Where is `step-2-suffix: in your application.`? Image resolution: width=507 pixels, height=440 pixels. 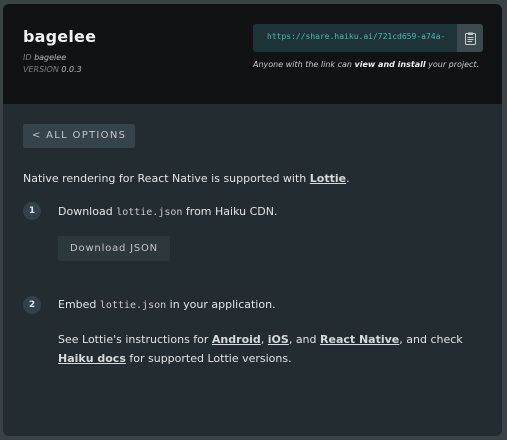 step-2-suffix: in your application. is located at coordinates (221, 304).